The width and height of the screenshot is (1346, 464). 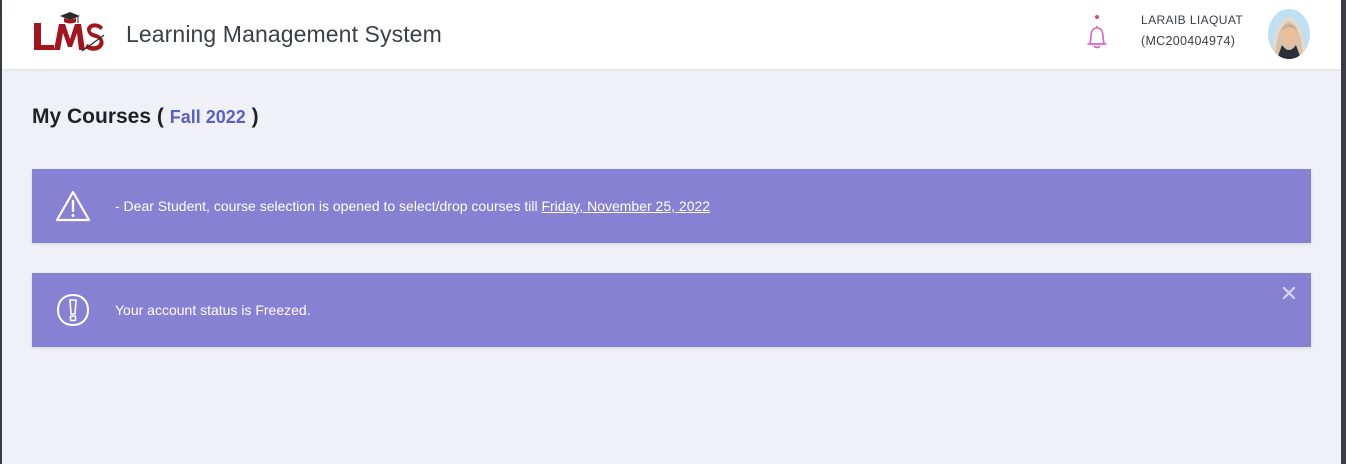 I want to click on user-name: LARAIB LIAQUAT, so click(x=1192, y=20).